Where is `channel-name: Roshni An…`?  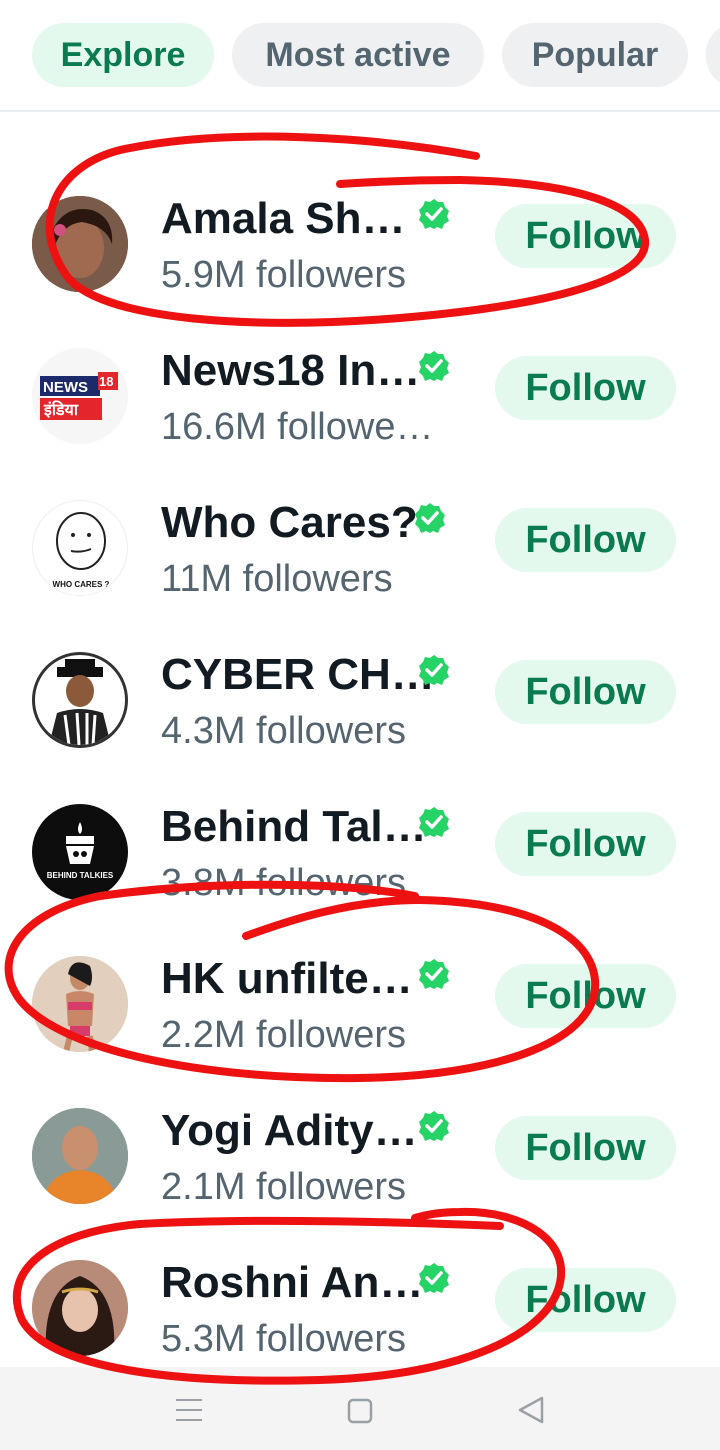
channel-name: Roshni An… is located at coordinates (292, 1282).